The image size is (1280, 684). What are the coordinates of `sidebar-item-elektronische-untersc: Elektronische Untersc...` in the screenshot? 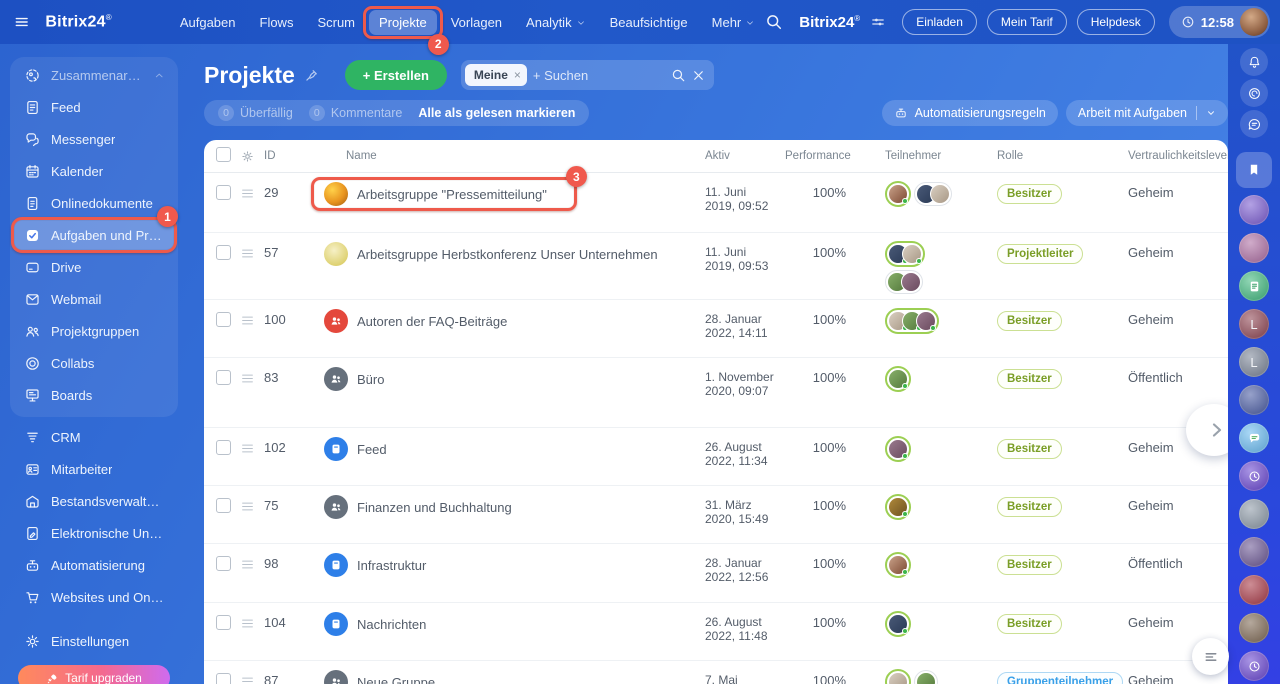 It's located at (94, 533).